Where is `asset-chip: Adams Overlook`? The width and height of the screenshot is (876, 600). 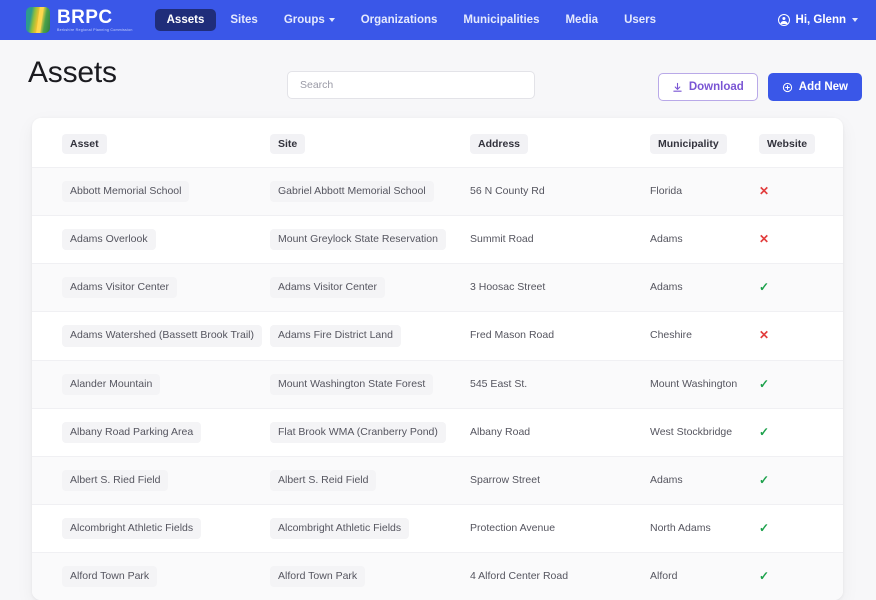 asset-chip: Adams Overlook is located at coordinates (109, 239).